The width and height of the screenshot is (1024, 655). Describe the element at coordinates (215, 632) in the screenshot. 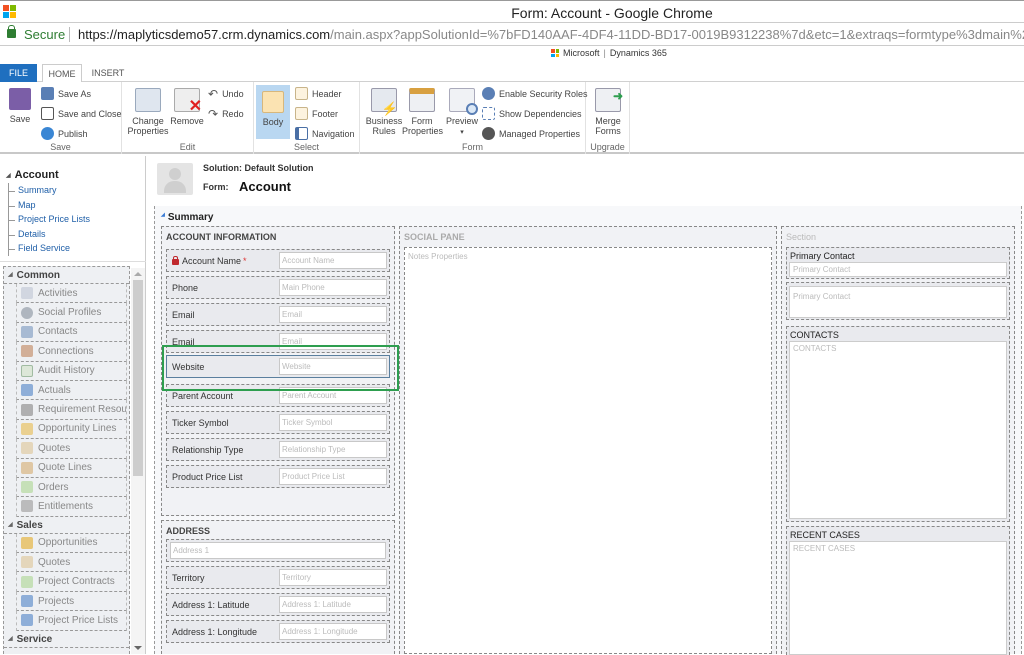

I see `field-label: Address 1: Longitude` at that location.